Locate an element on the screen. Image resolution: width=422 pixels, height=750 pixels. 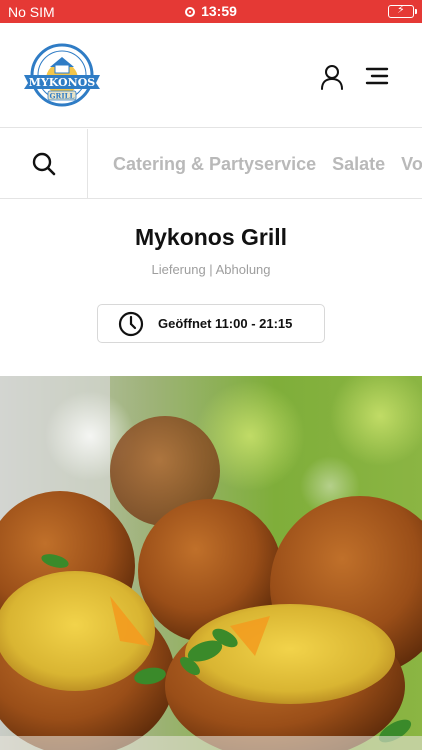
menu-button is located at coordinates (377, 76).